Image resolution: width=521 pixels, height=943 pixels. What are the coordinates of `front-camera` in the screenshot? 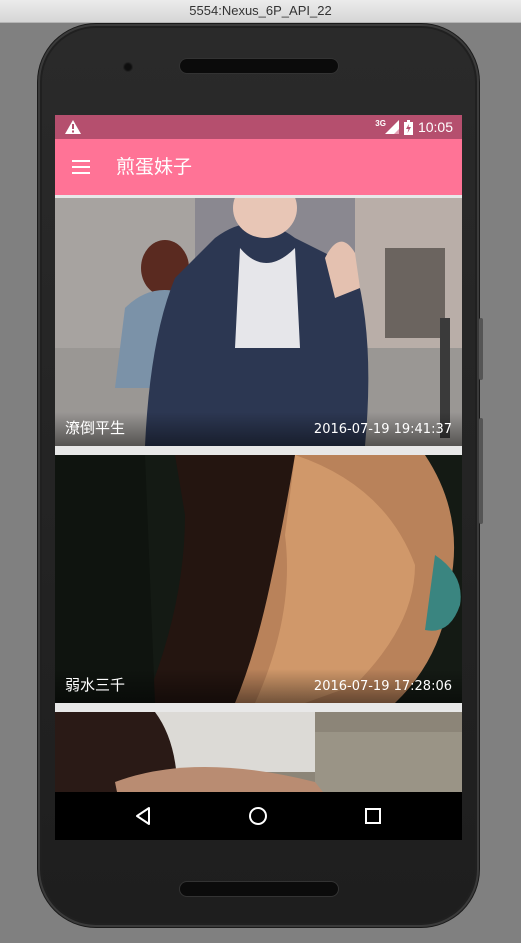 It's located at (128, 67).